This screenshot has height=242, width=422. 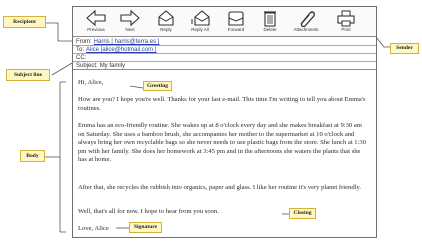 What do you see at coordinates (32, 156) in the screenshot?
I see `body-callout: Body` at bounding box center [32, 156].